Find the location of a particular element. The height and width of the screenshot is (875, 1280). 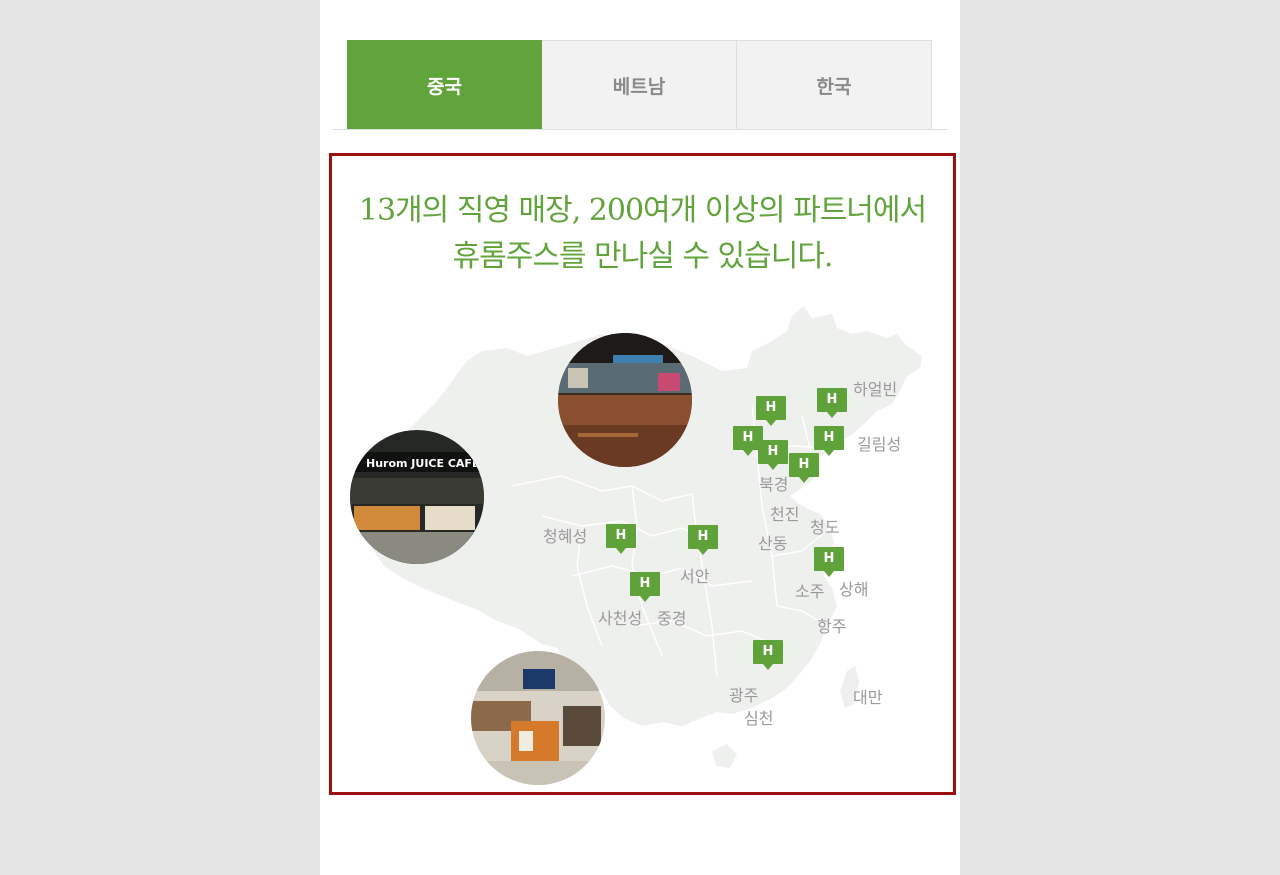

country-tabs: 중국 베트남 한국 is located at coordinates (640, 85).